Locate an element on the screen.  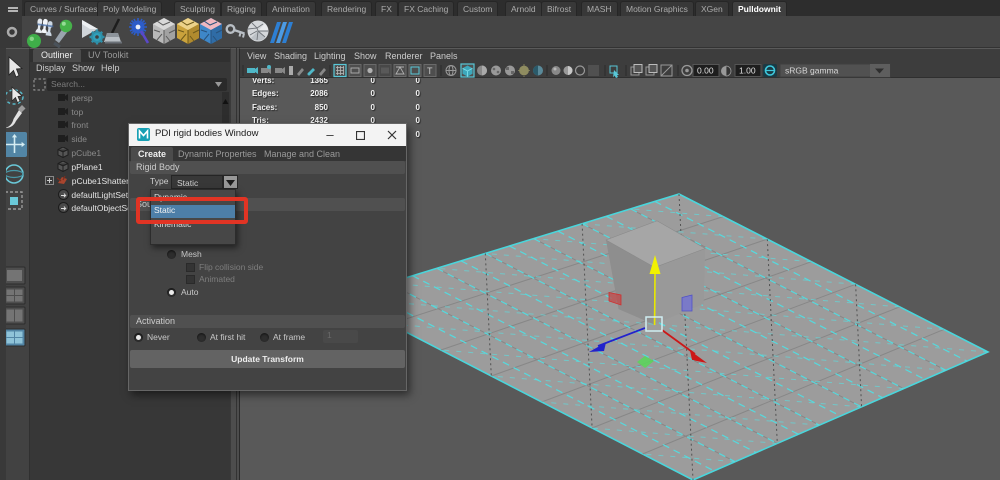
svg-text: sRGB gamma is located at coordinates (812, 71).